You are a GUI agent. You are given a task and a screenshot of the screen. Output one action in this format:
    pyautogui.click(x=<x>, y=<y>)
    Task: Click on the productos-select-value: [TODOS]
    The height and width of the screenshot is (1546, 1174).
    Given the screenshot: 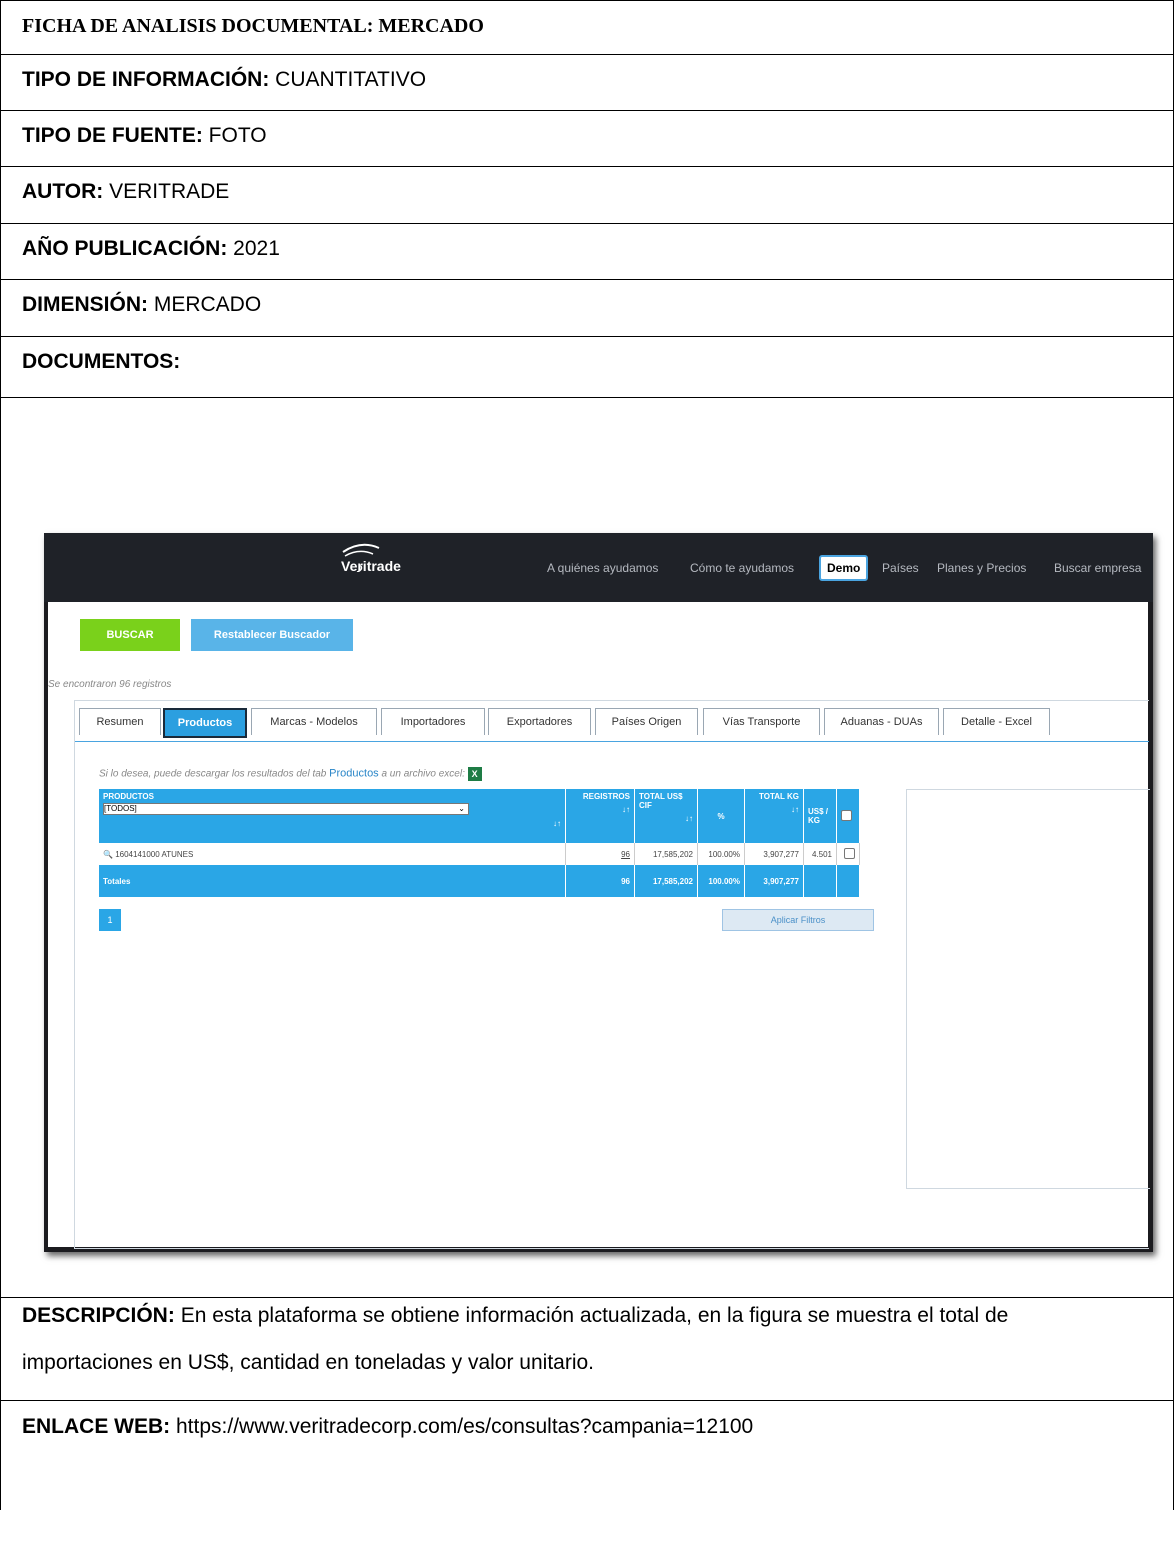 What is the action you would take?
    pyautogui.click(x=120, y=808)
    